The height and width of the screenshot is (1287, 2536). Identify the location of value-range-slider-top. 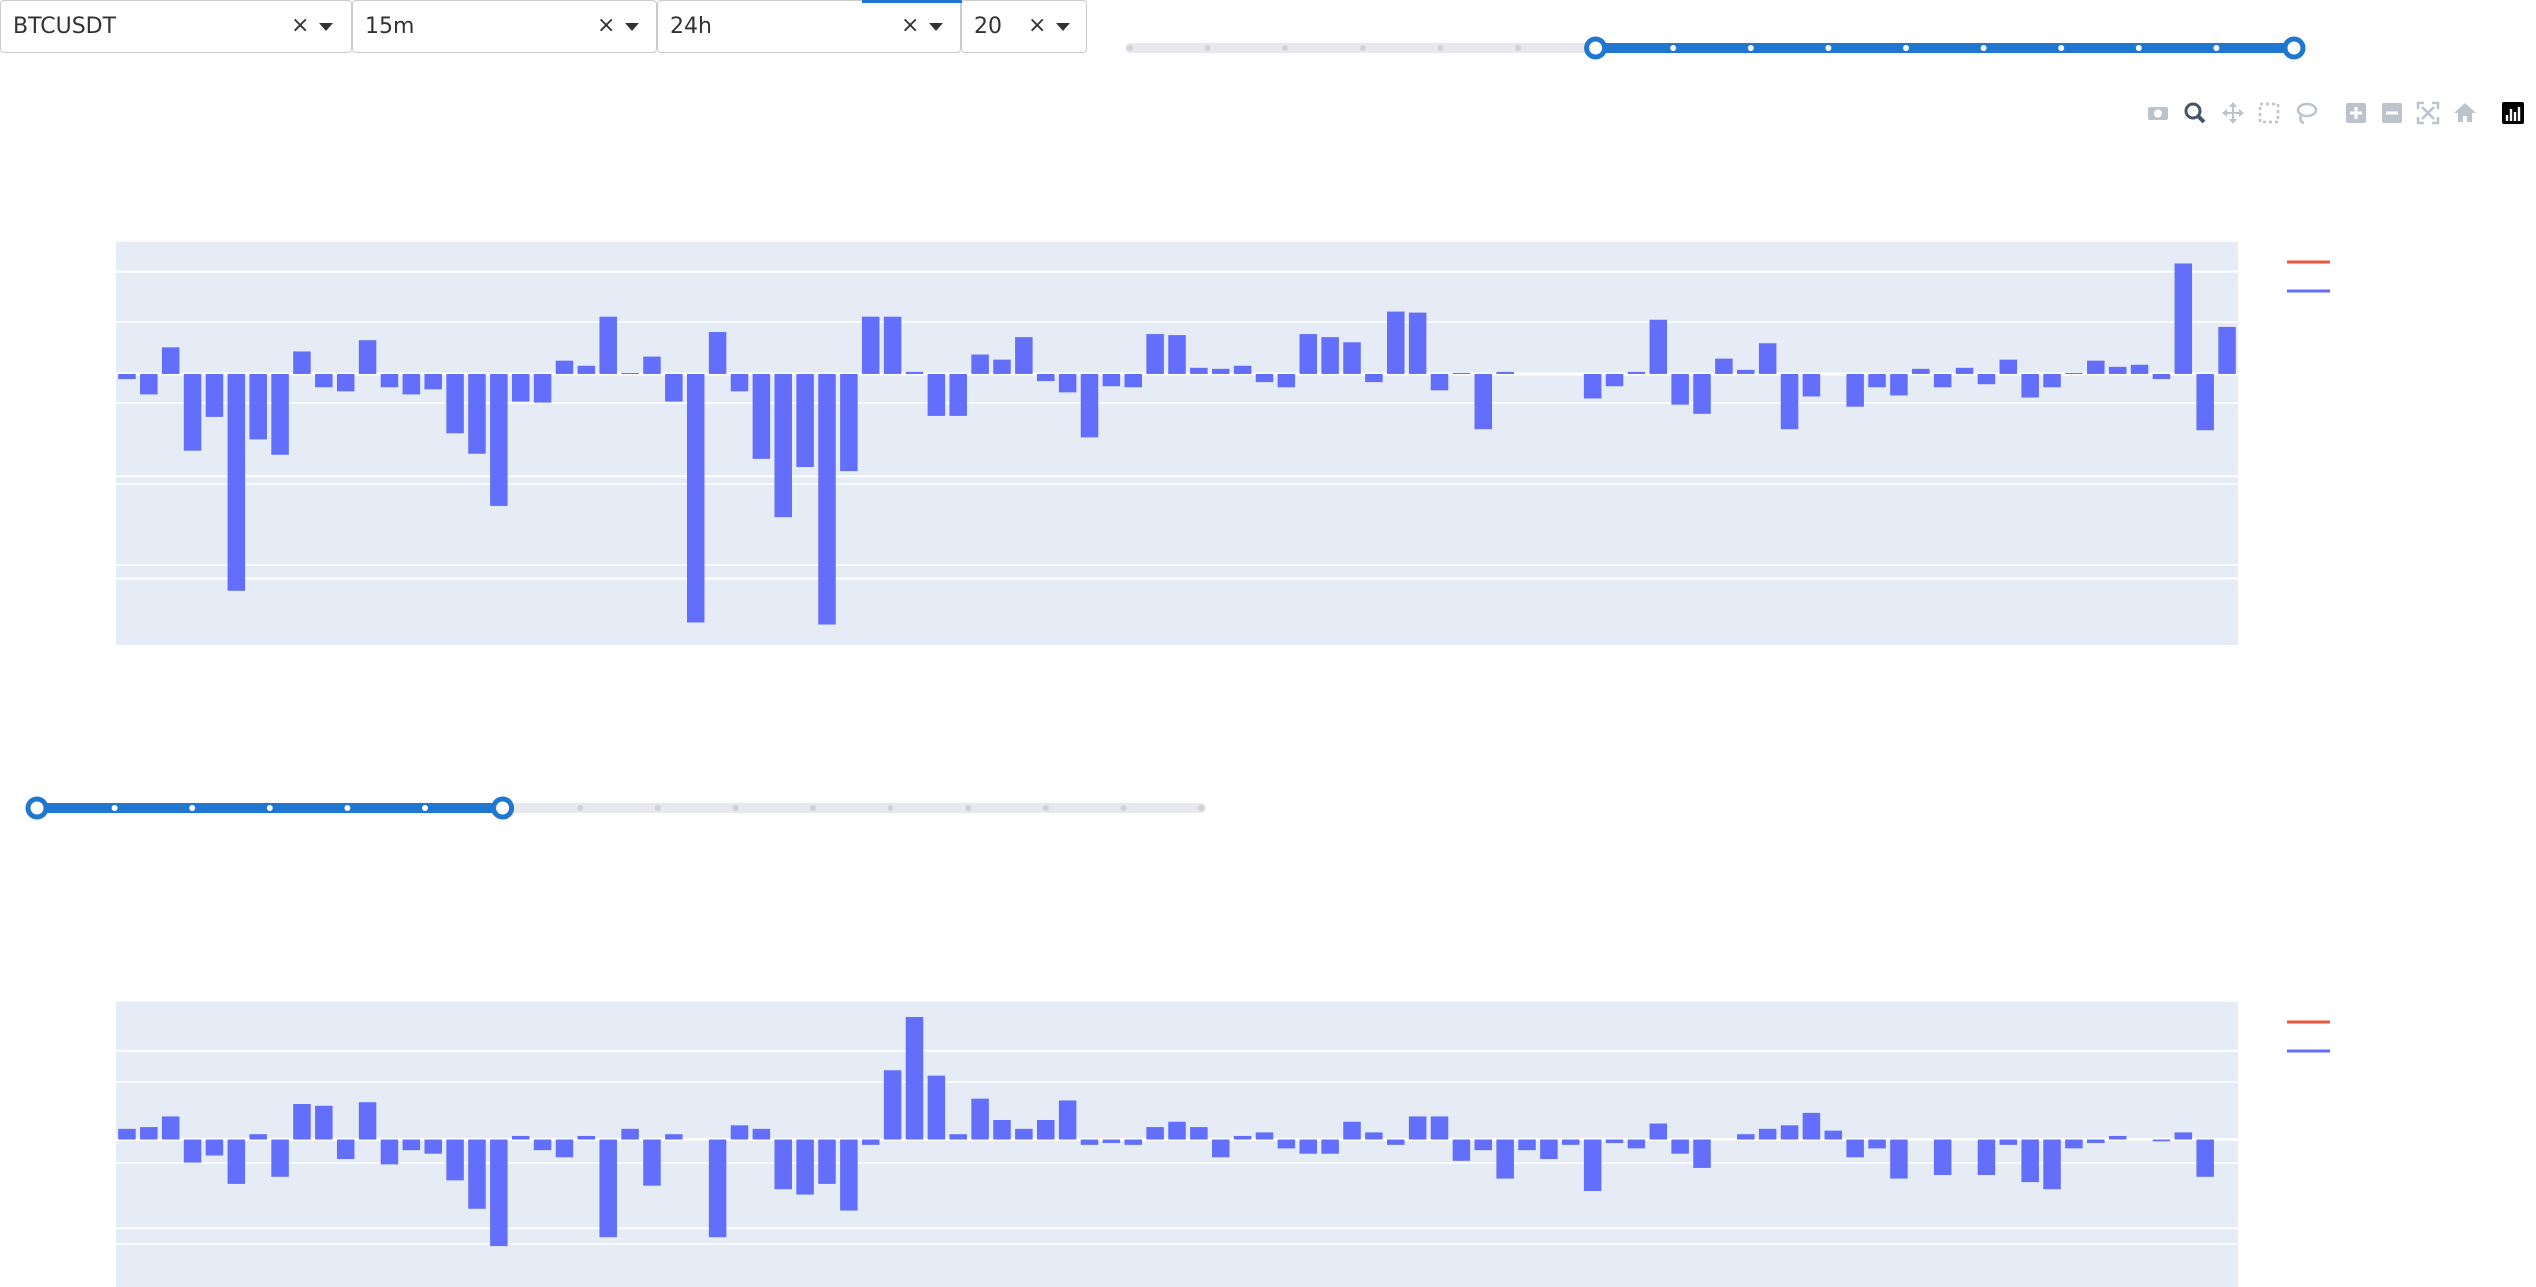
(1710, 65).